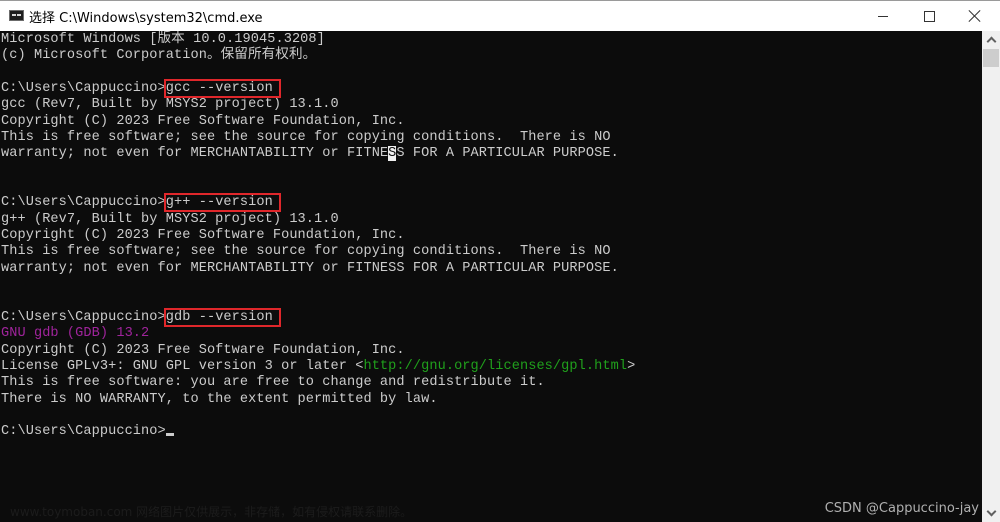 Image resolution: width=1000 pixels, height=522 pixels. What do you see at coordinates (500, 16) in the screenshot?
I see `title-bar: 选择 C:\Windows\system32\cmd.exe` at bounding box center [500, 16].